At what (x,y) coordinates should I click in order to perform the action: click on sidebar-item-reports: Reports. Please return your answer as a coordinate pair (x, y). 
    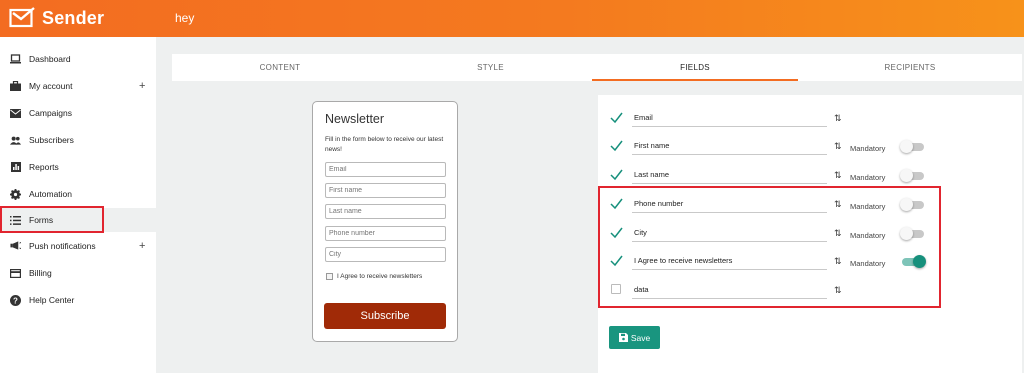
    Looking at the image, I should click on (78, 167).